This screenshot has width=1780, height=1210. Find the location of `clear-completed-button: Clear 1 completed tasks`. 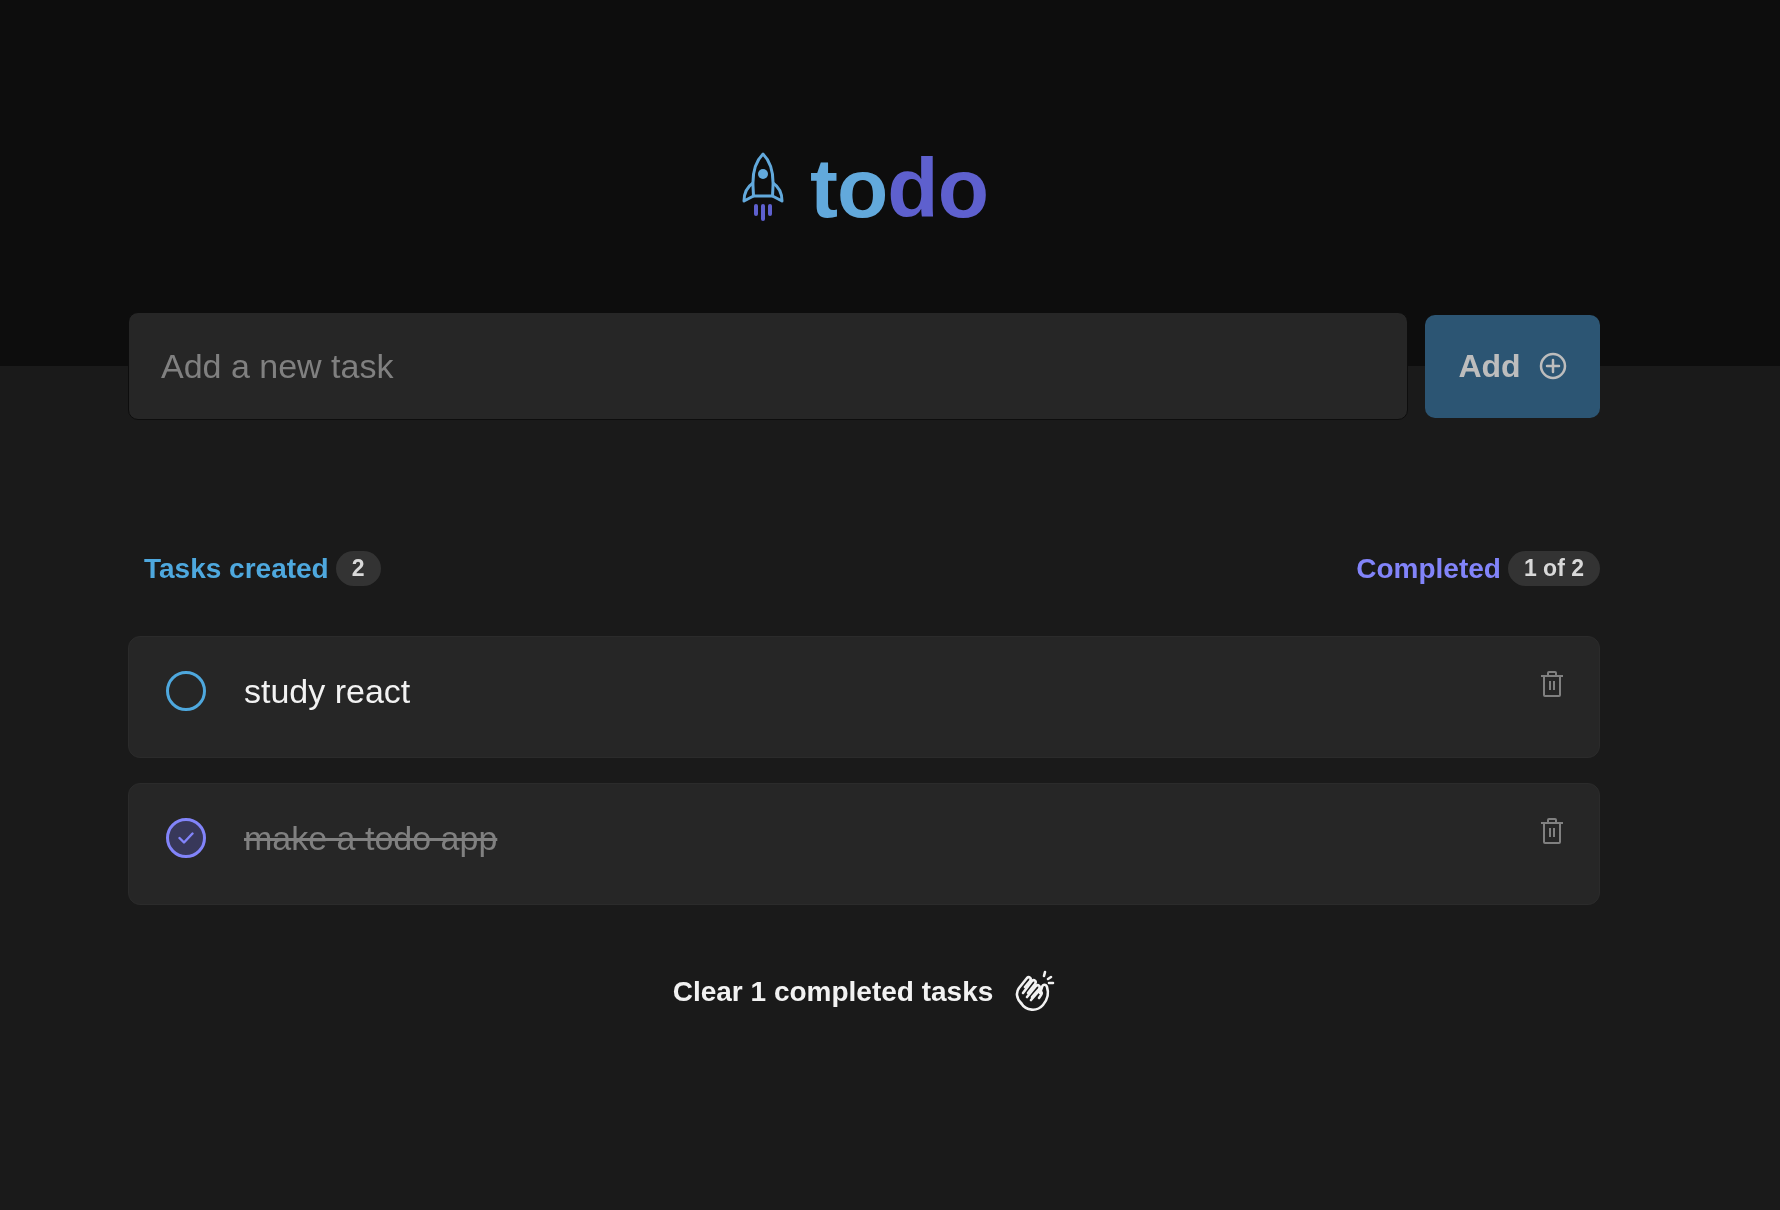

clear-completed-button: Clear 1 completed tasks is located at coordinates (864, 992).